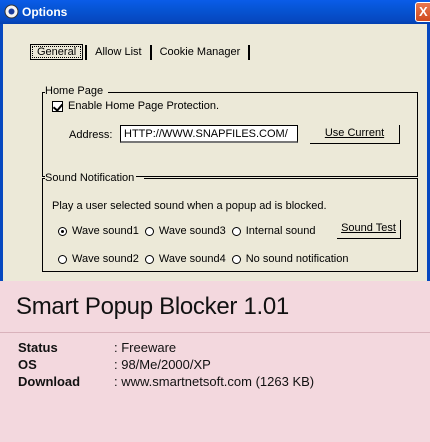  Describe the element at coordinates (105, 231) in the screenshot. I see `radio-label: Wave sound1` at that location.